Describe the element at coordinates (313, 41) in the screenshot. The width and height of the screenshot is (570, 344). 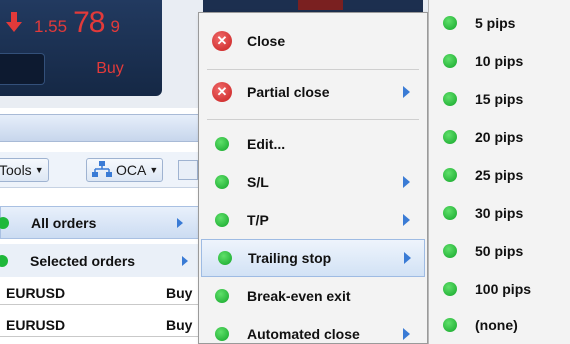
I see `menu-item-close: ✕ Close` at that location.